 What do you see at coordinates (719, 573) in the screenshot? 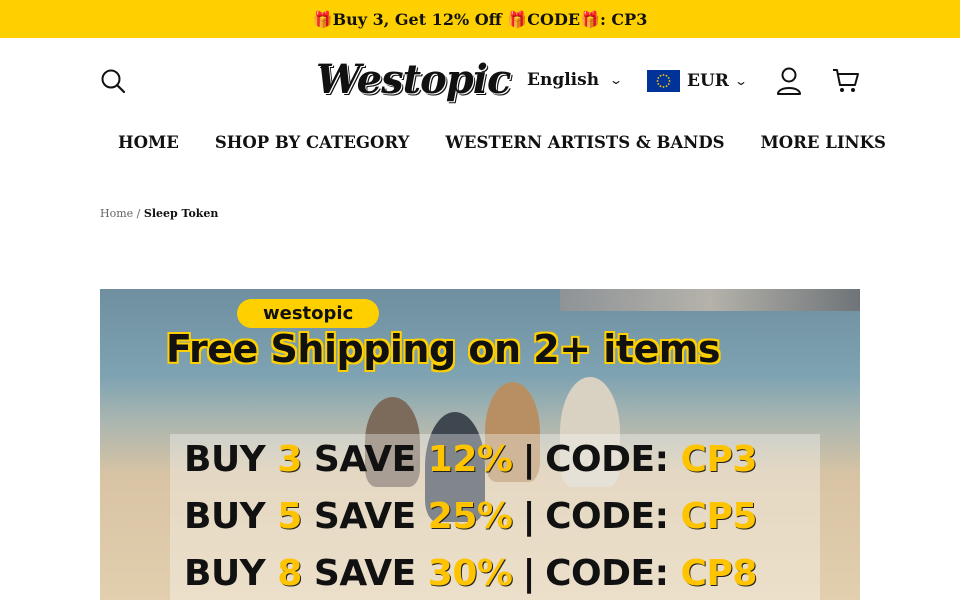
I see `offer-code: CP8` at bounding box center [719, 573].